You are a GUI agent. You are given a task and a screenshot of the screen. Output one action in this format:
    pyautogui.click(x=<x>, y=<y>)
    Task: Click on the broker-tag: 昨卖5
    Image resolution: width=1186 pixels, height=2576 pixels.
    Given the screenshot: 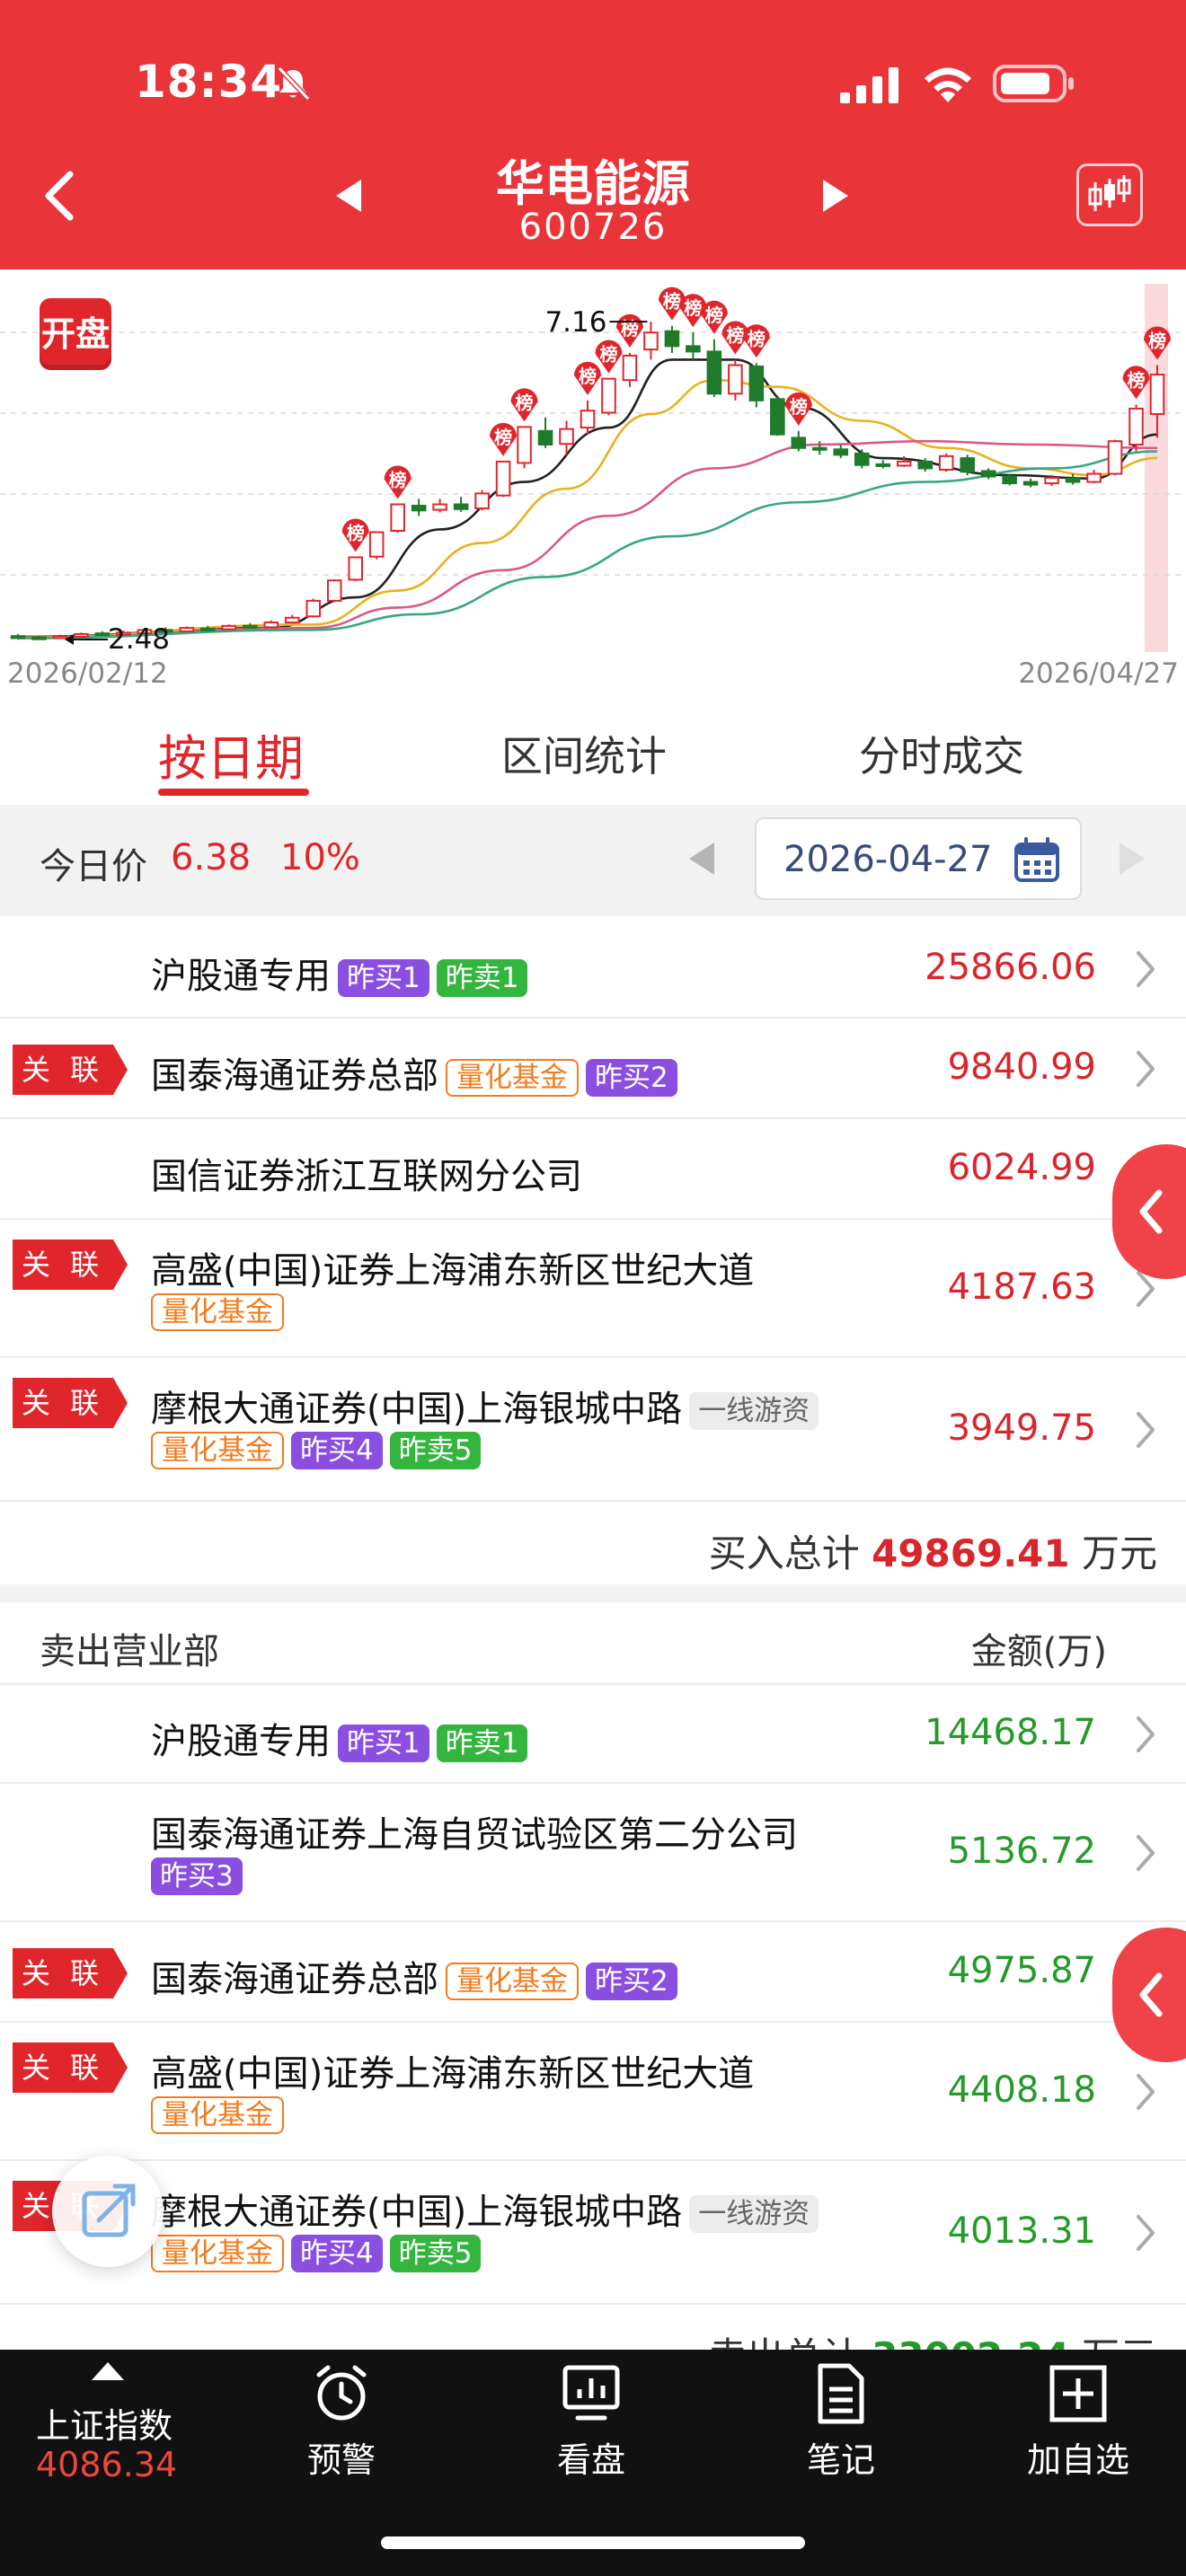 What is the action you would take?
    pyautogui.click(x=435, y=1450)
    